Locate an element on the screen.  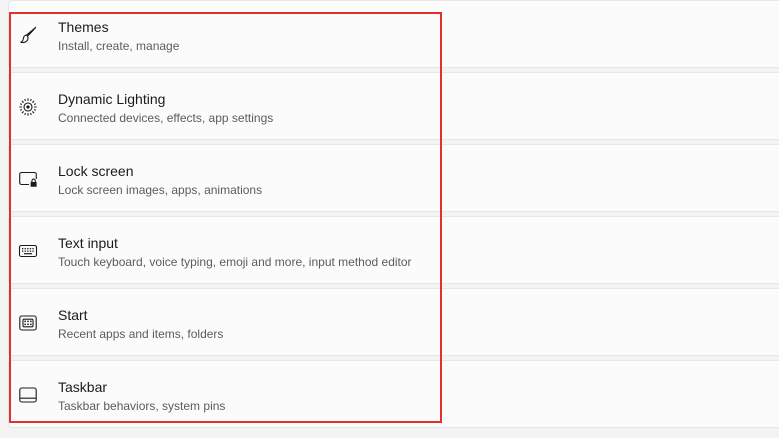
lock-screen-title: Lock screen is located at coordinates (96, 171).